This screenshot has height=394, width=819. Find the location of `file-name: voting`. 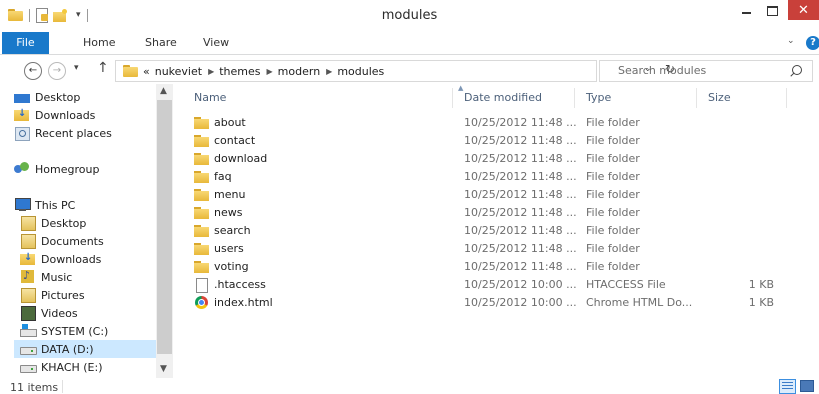

file-name: voting is located at coordinates (231, 266).